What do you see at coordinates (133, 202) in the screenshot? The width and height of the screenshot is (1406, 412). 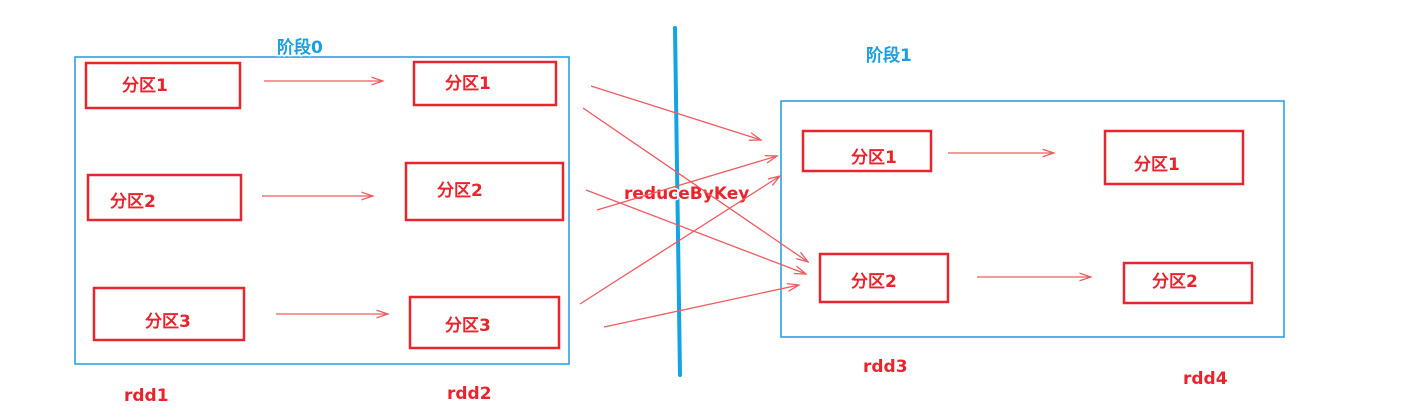 I see `rdd1-partition-2-label: 分区2` at bounding box center [133, 202].